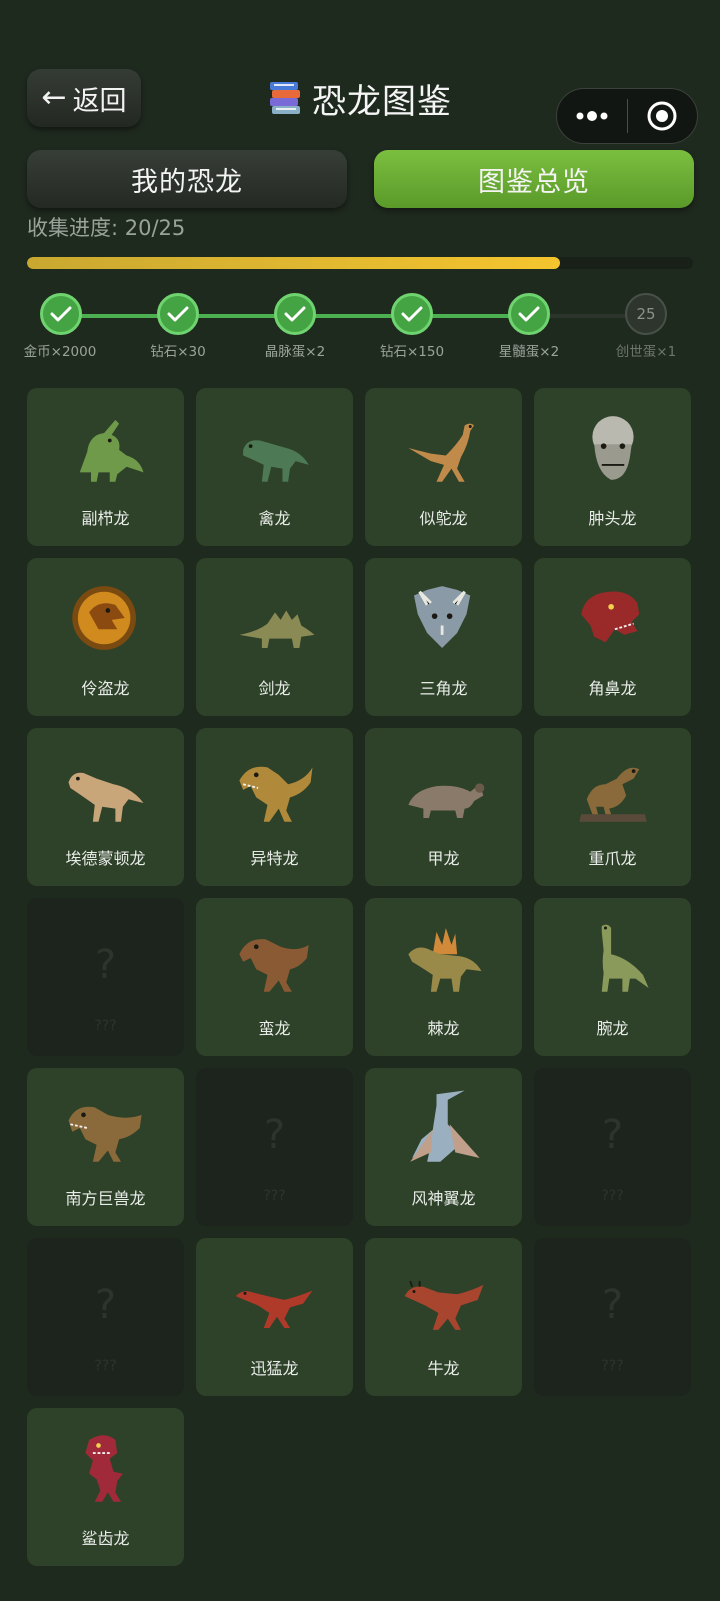 Image resolution: width=720 pixels, height=1601 pixels. What do you see at coordinates (613, 448) in the screenshot?
I see `pachycephalosaurus-icon` at bounding box center [613, 448].